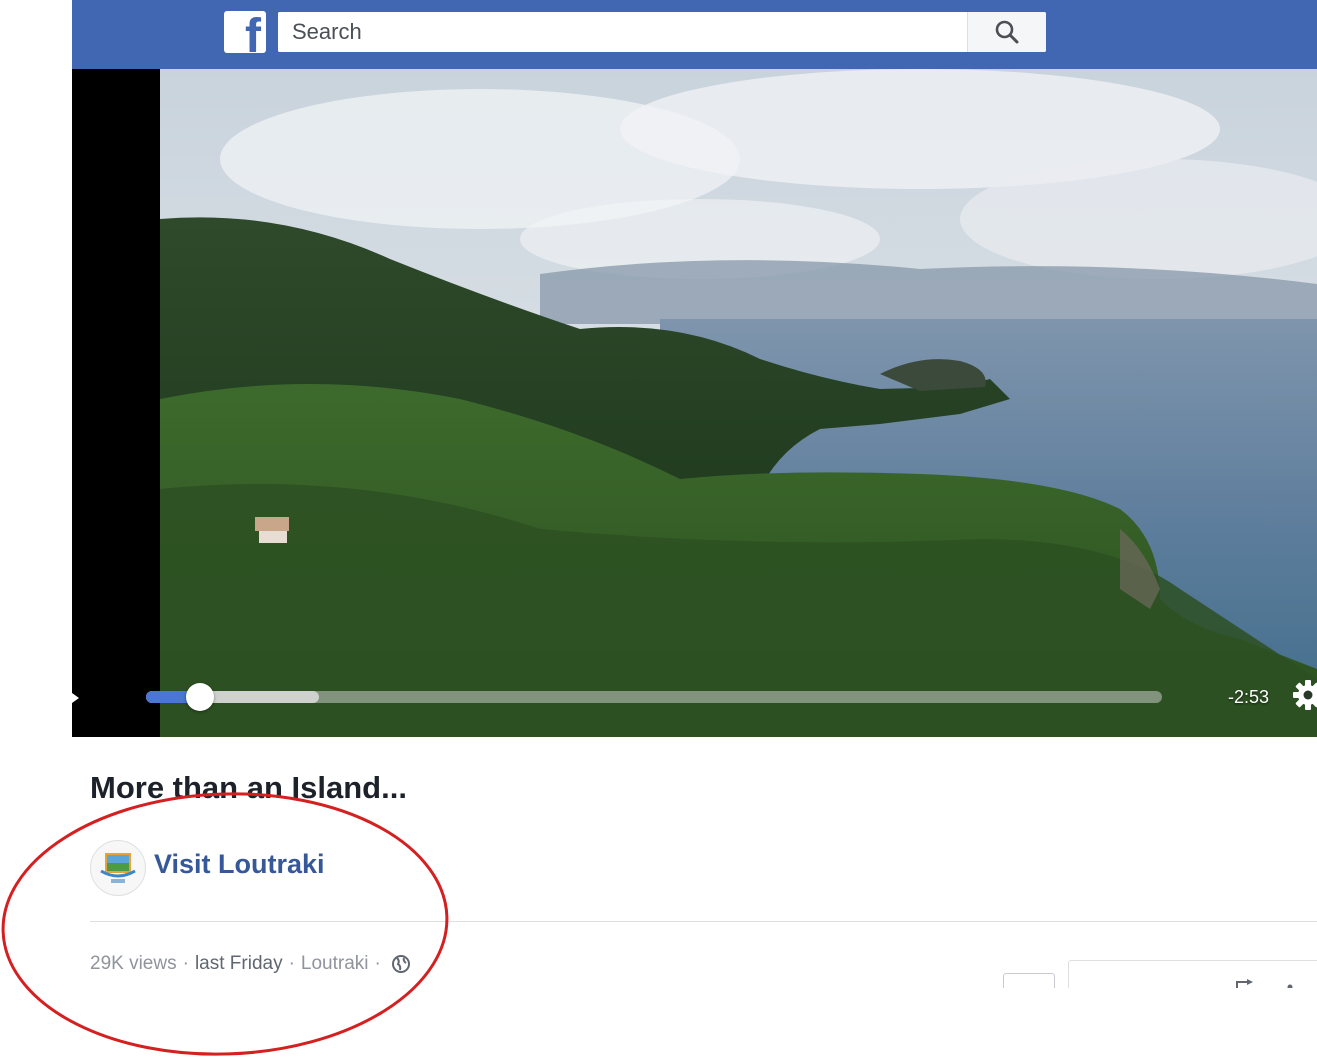 The image size is (1317, 1058). I want to click on search-box, so click(662, 32).